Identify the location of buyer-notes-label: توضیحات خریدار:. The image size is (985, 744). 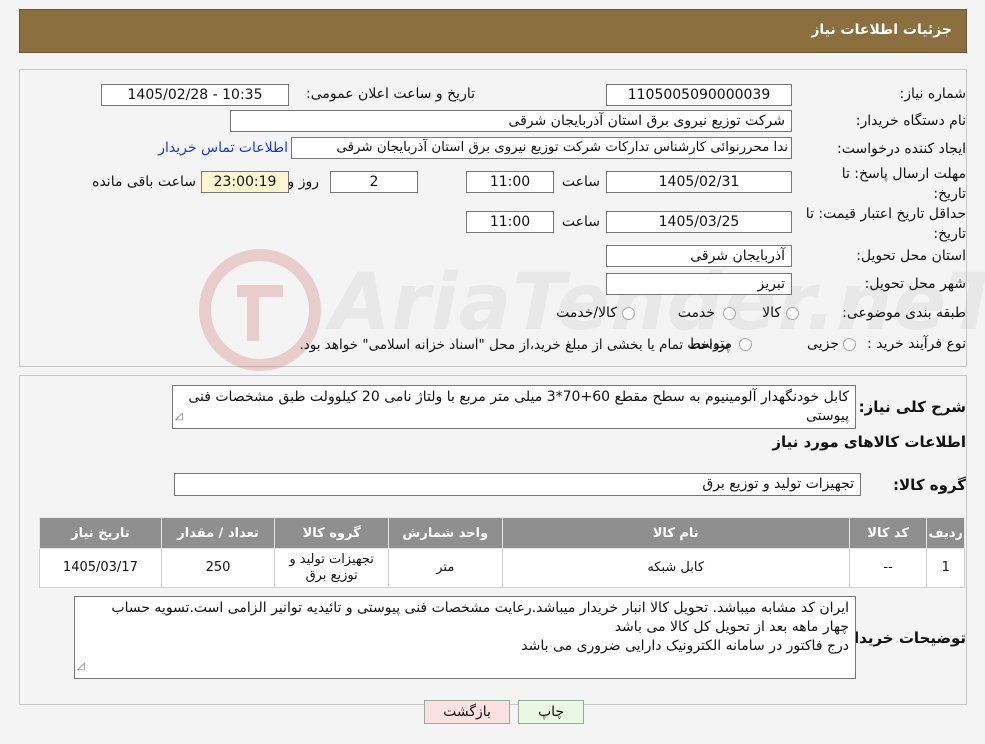
(902, 638).